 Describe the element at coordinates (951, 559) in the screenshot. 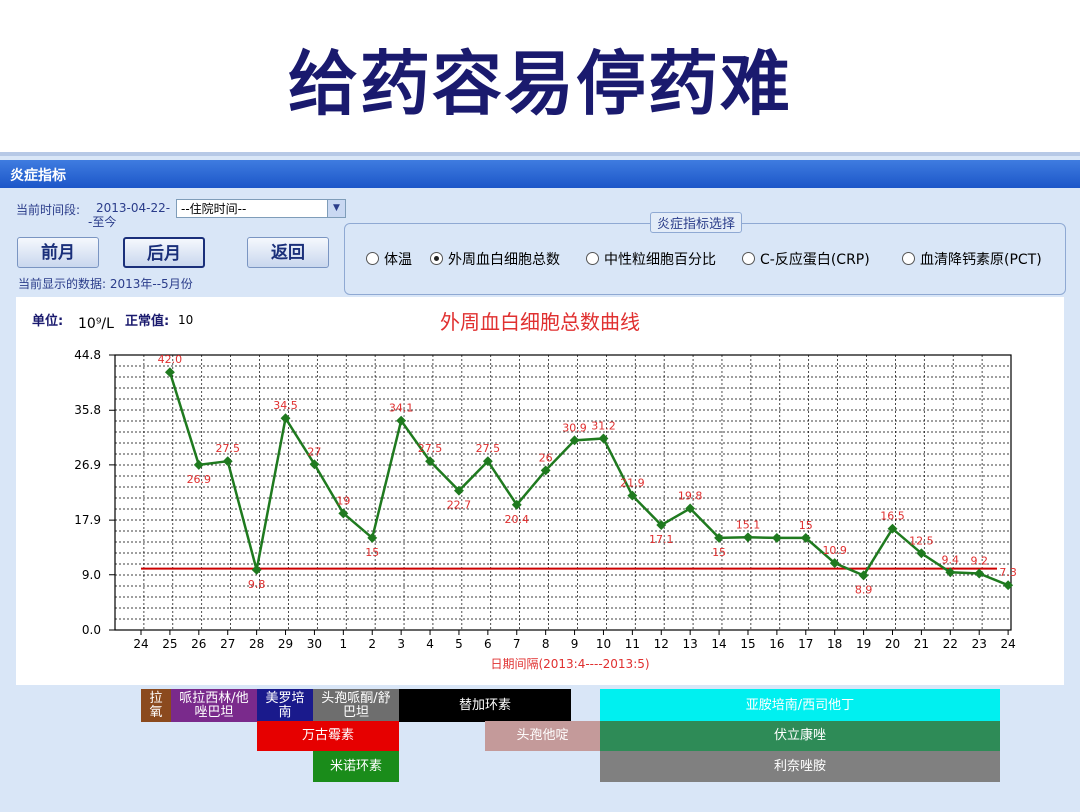

I see `data-label: 9.4` at that location.